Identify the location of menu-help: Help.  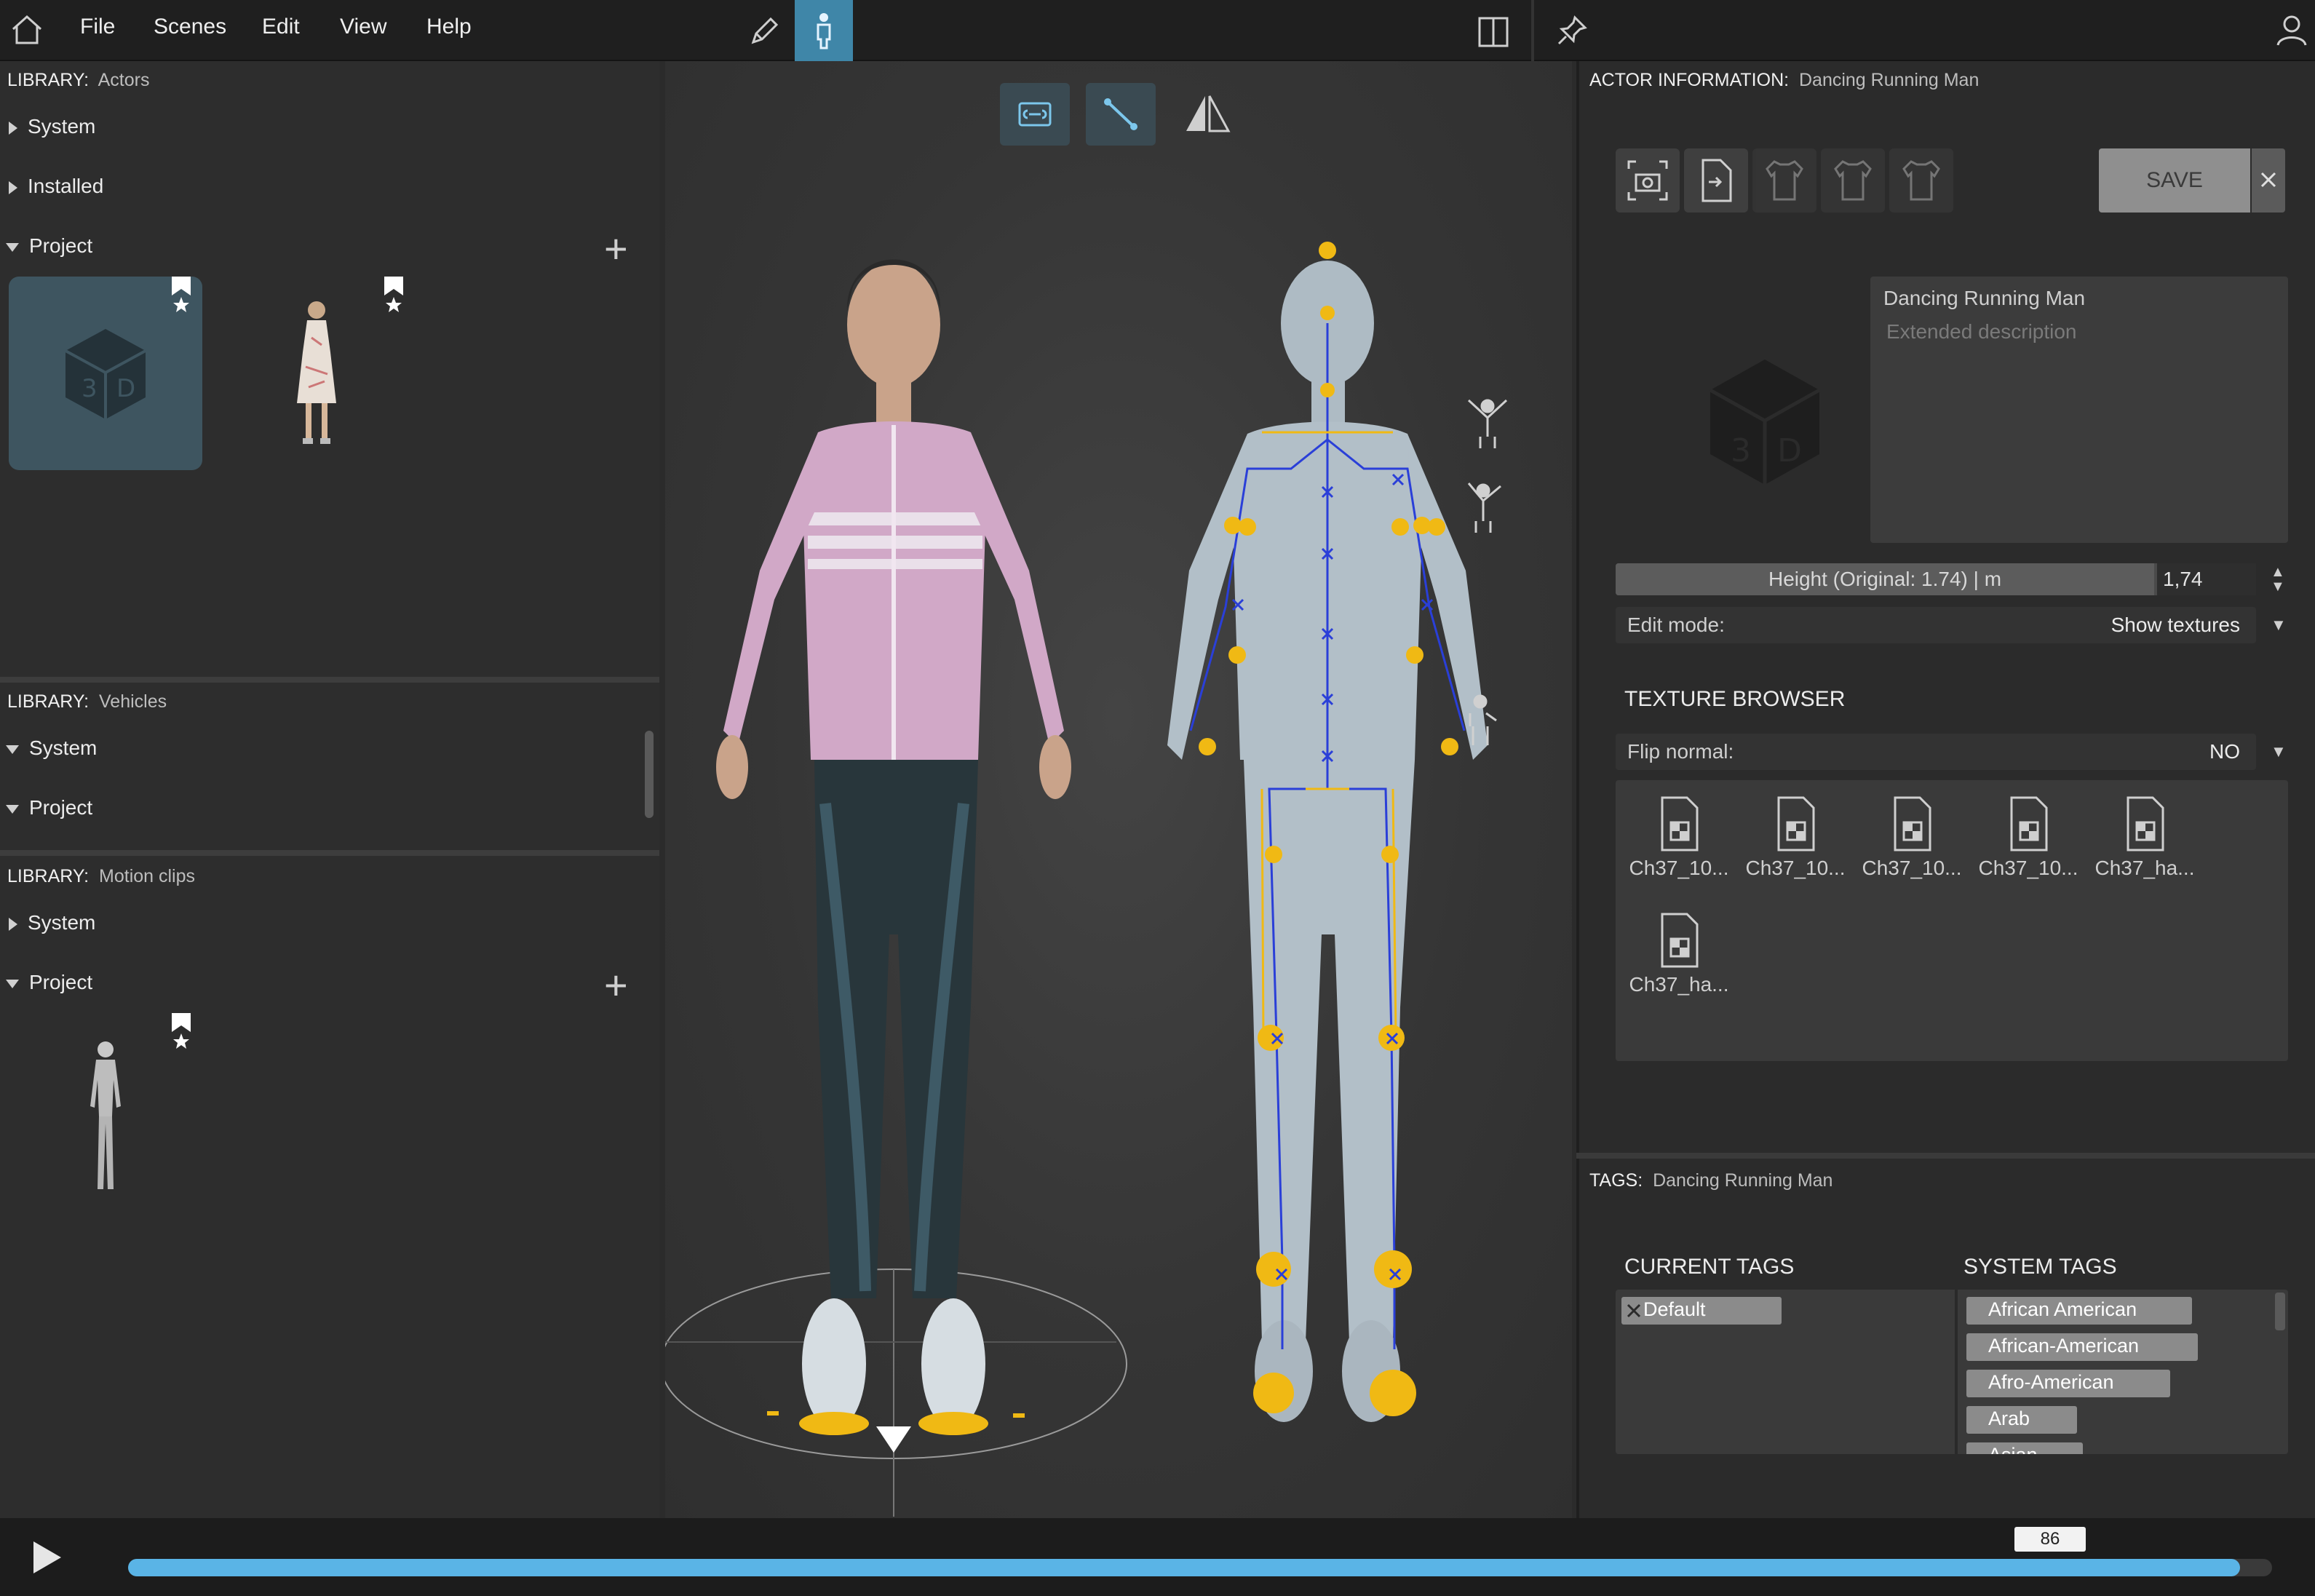
(449, 27).